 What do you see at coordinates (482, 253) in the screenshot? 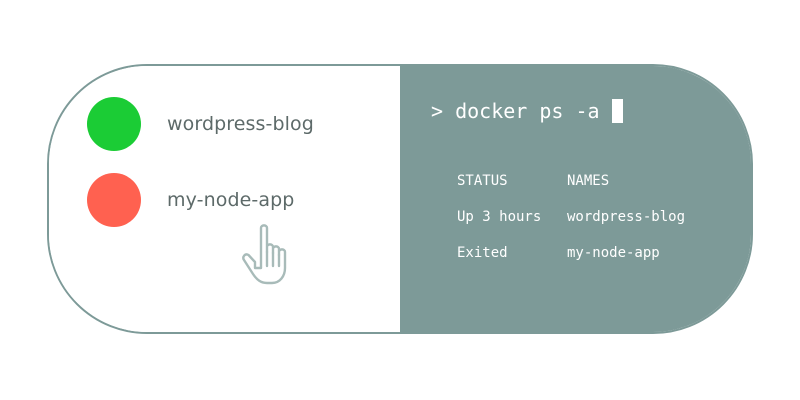
I see `ps-cell-status: Exited` at bounding box center [482, 253].